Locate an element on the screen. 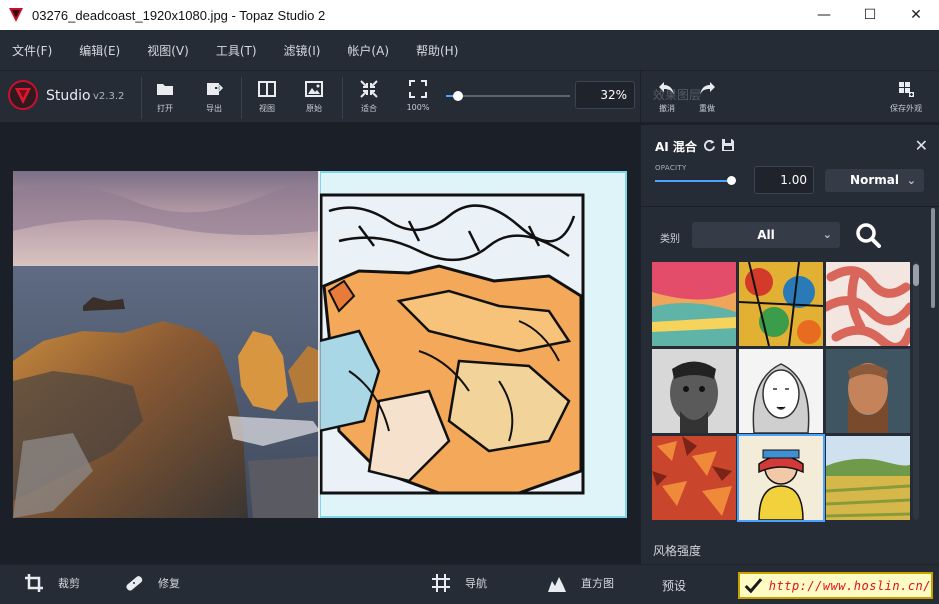 The height and width of the screenshot is (604, 939). reset-icon is located at coordinates (709, 145).